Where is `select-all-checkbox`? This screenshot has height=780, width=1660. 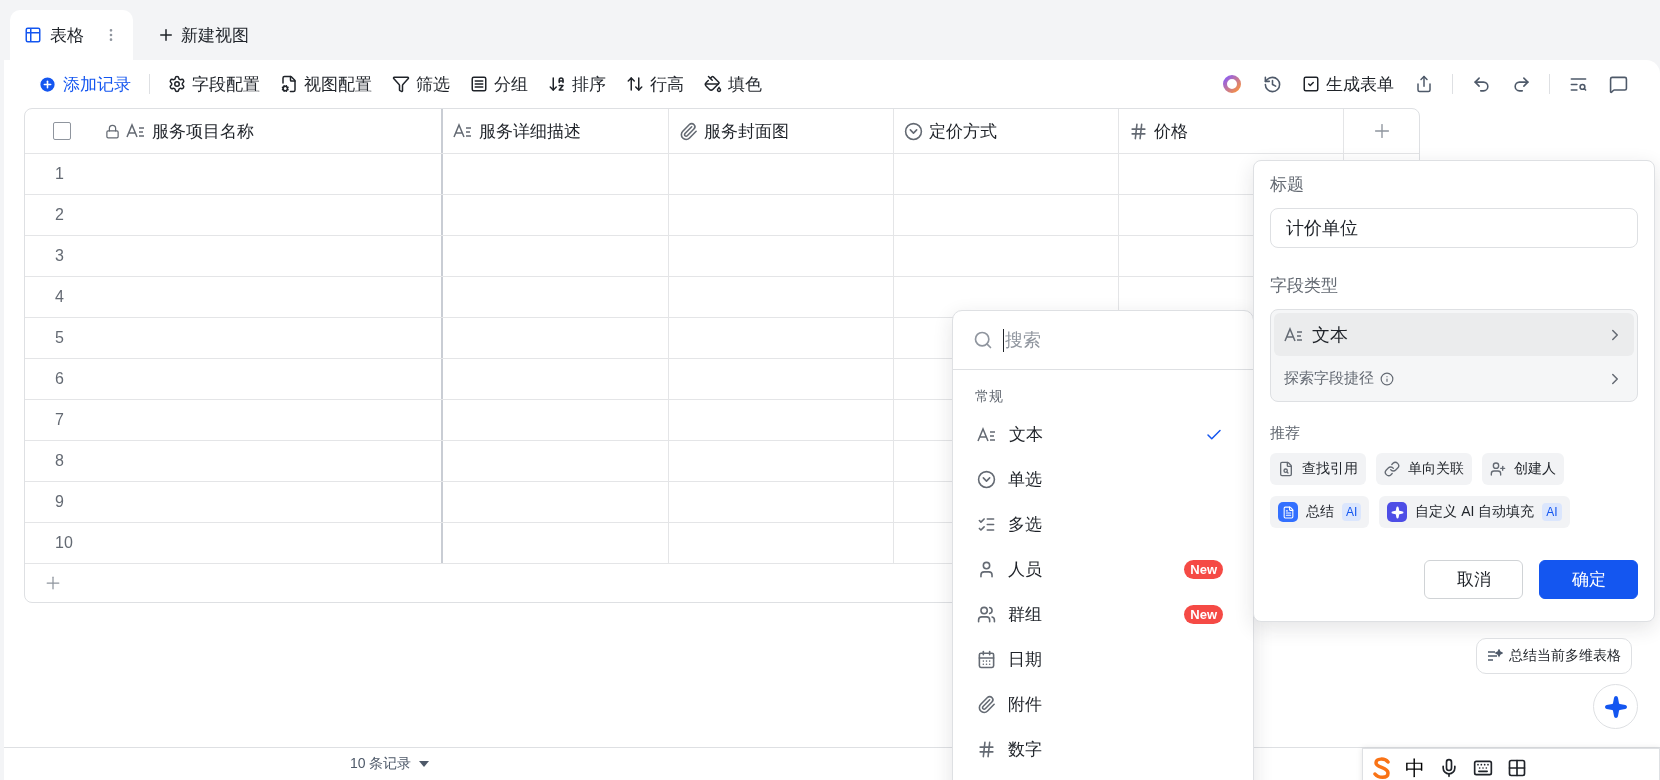 select-all-checkbox is located at coordinates (62, 131).